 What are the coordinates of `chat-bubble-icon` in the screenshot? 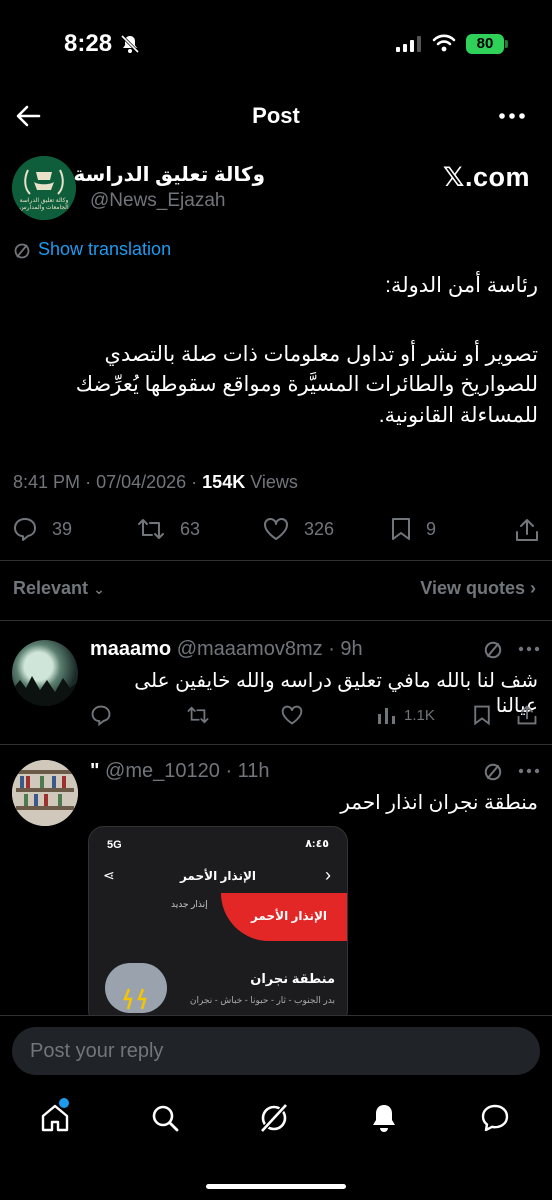 It's located at (495, 1118).